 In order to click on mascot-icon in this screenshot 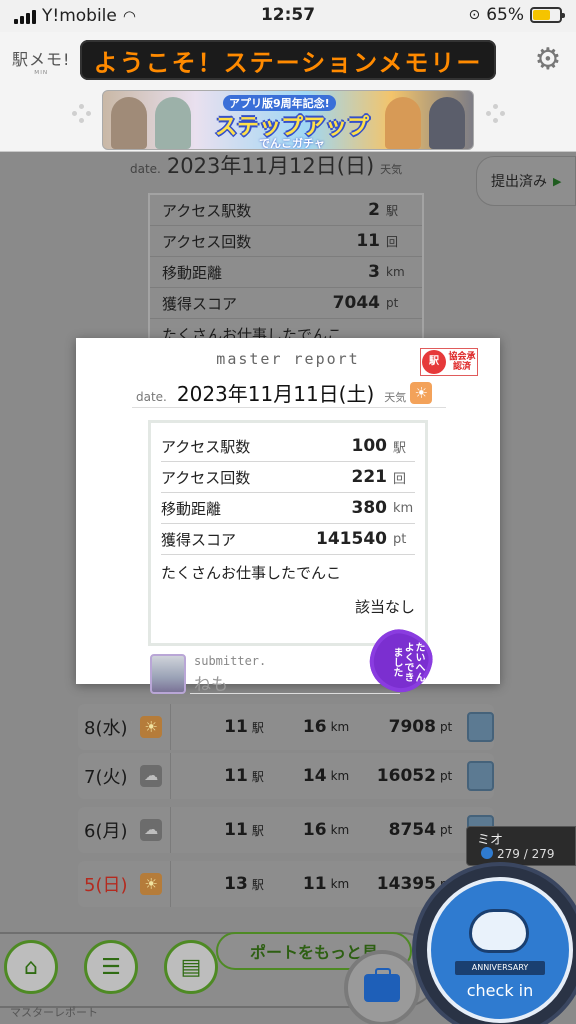, I will do `click(499, 931)`.